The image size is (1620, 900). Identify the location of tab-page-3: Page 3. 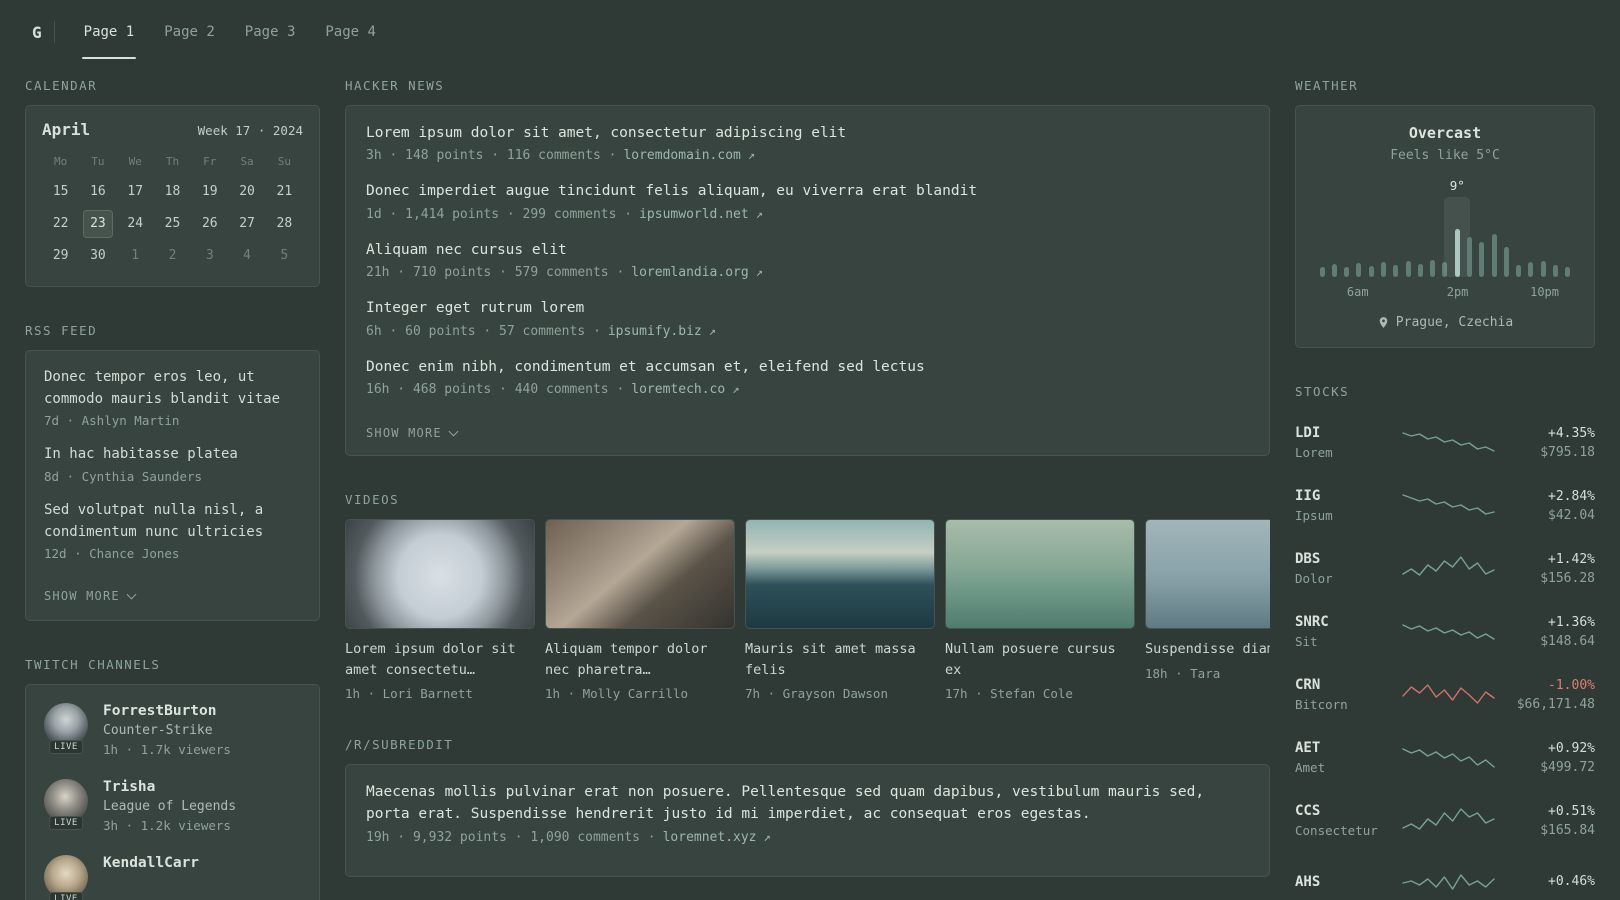
(270, 32).